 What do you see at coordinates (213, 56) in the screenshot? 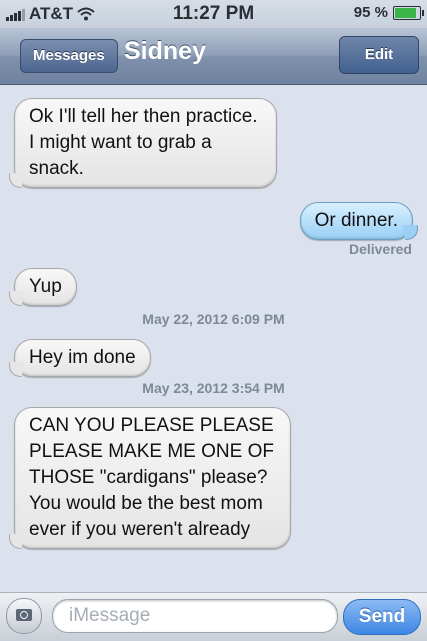
I see `navigation-bar: Messages Sidney Edit` at bounding box center [213, 56].